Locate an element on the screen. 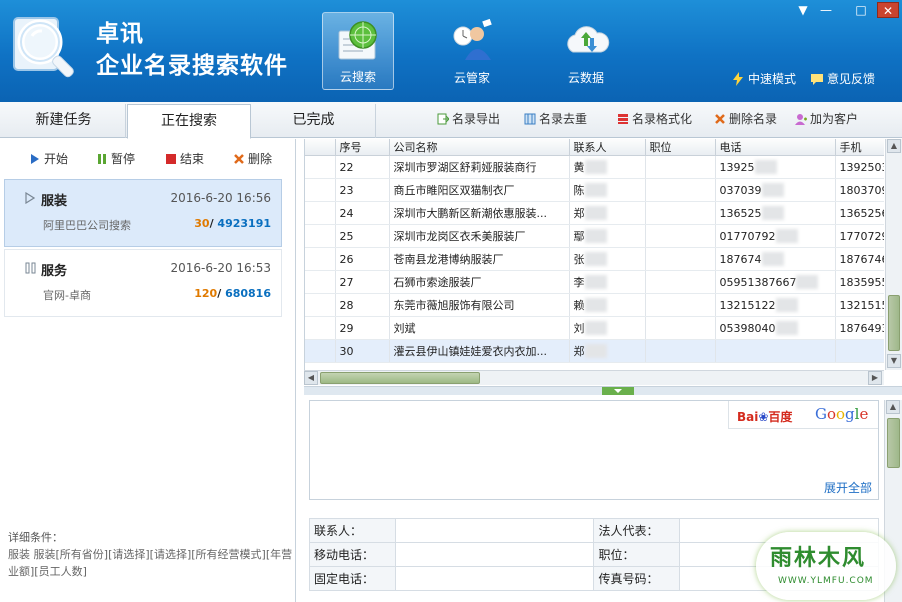 Image resolution: width=902 pixels, height=602 pixels. collapse-handle-icon is located at coordinates (618, 391).